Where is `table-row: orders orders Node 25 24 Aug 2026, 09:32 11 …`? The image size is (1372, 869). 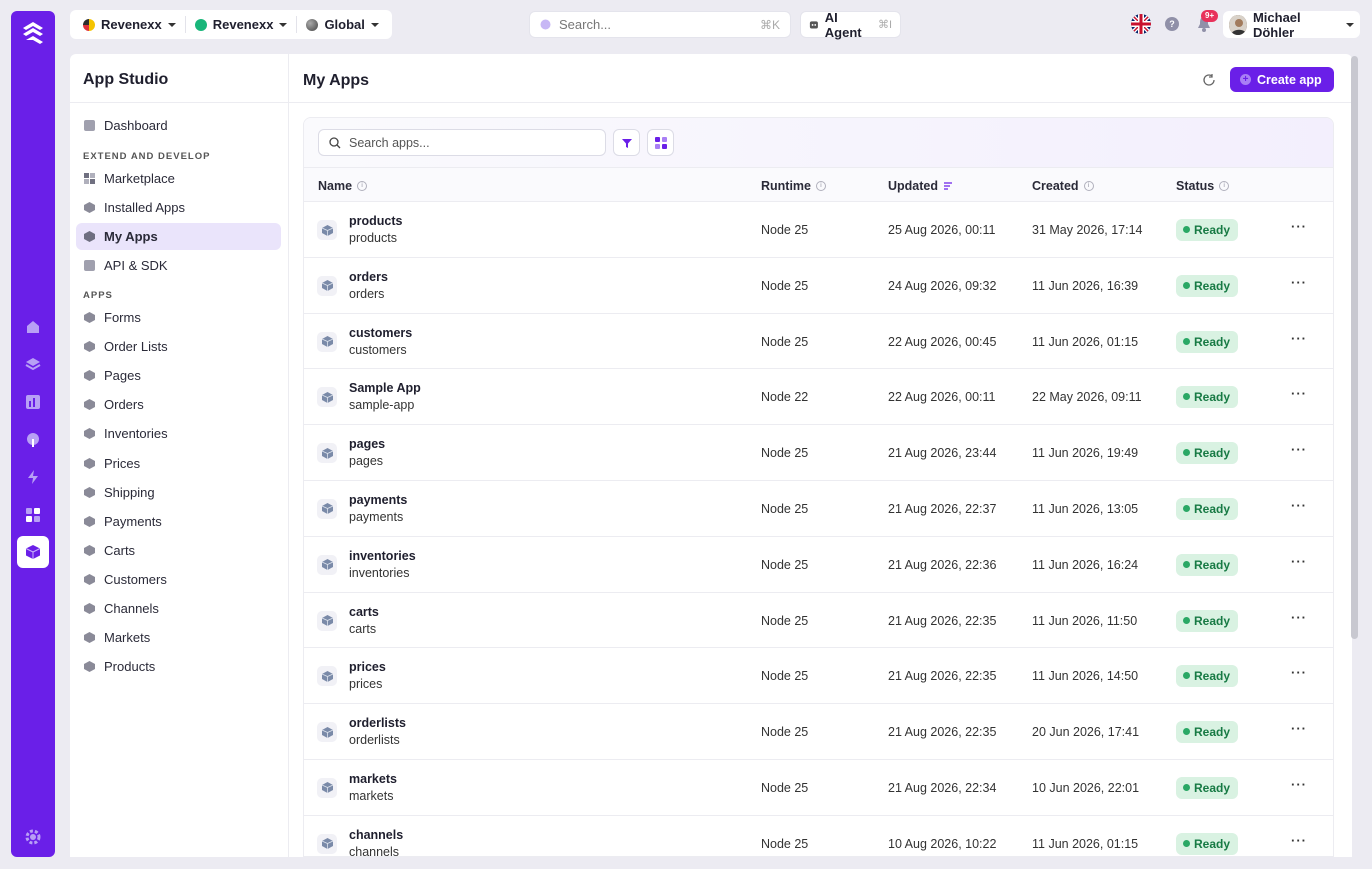 table-row: orders orders Node 25 24 Aug 2026, 09:32 11 … is located at coordinates (818, 285).